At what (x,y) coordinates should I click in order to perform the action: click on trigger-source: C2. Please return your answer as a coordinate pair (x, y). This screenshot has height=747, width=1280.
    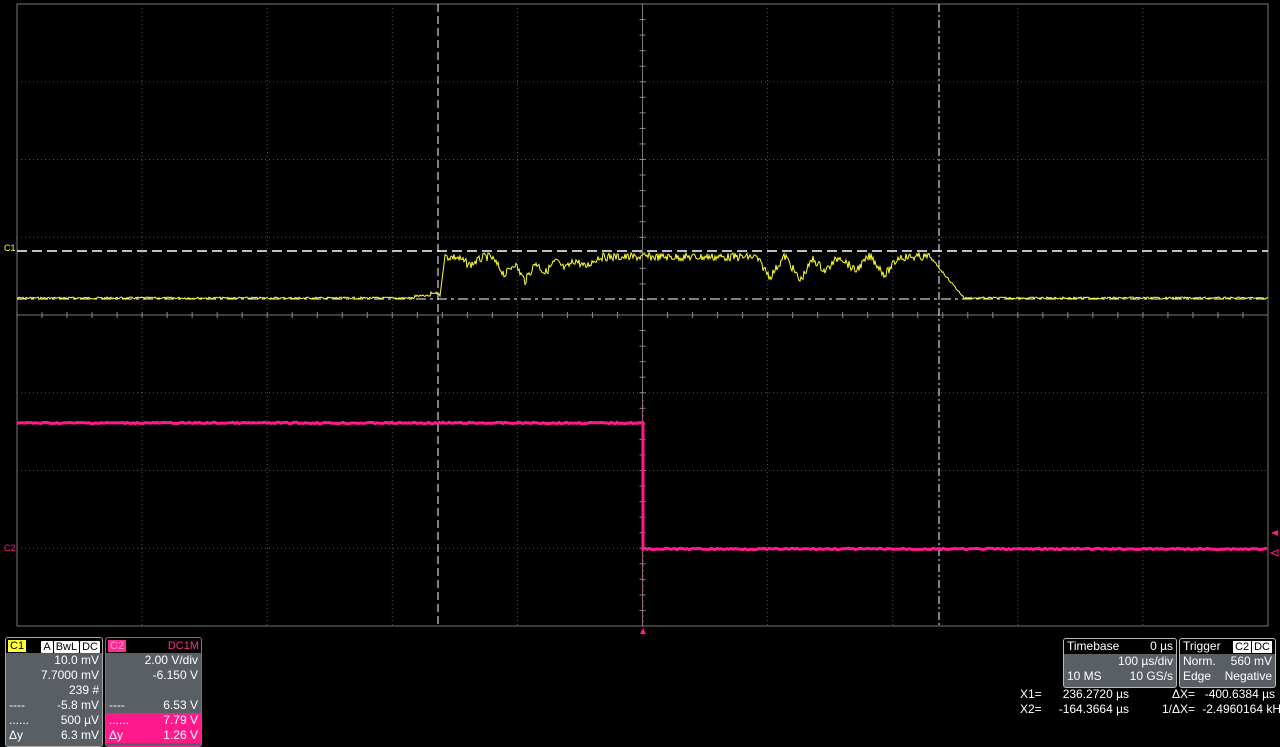
    Looking at the image, I should click on (1242, 647).